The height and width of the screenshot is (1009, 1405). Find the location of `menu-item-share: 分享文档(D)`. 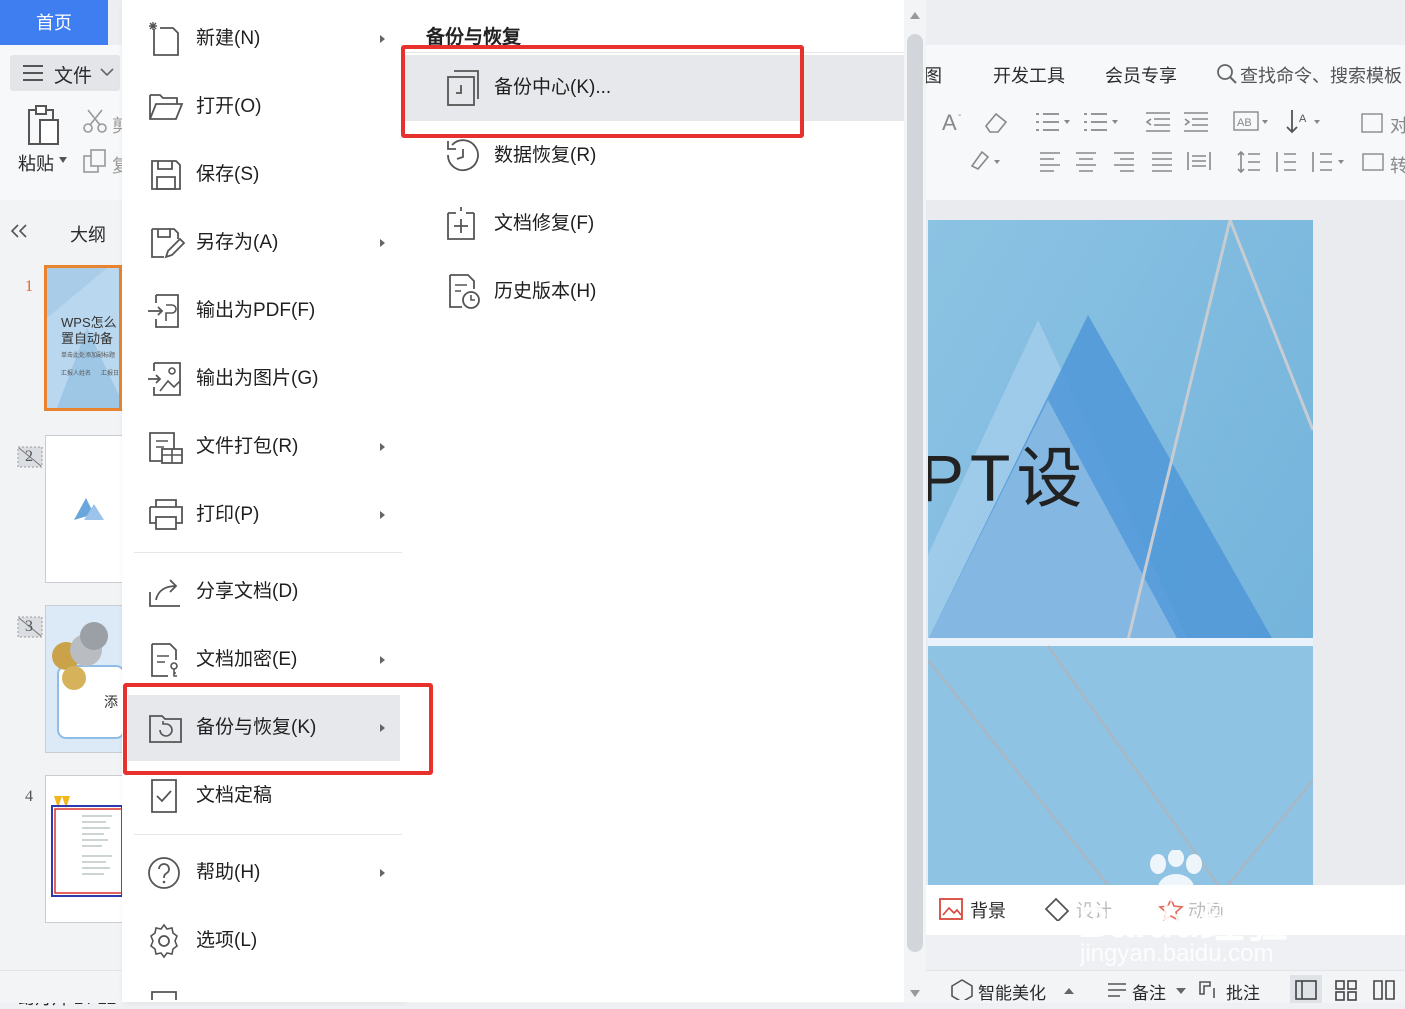

menu-item-share: 分享文档(D) is located at coordinates (262, 592).